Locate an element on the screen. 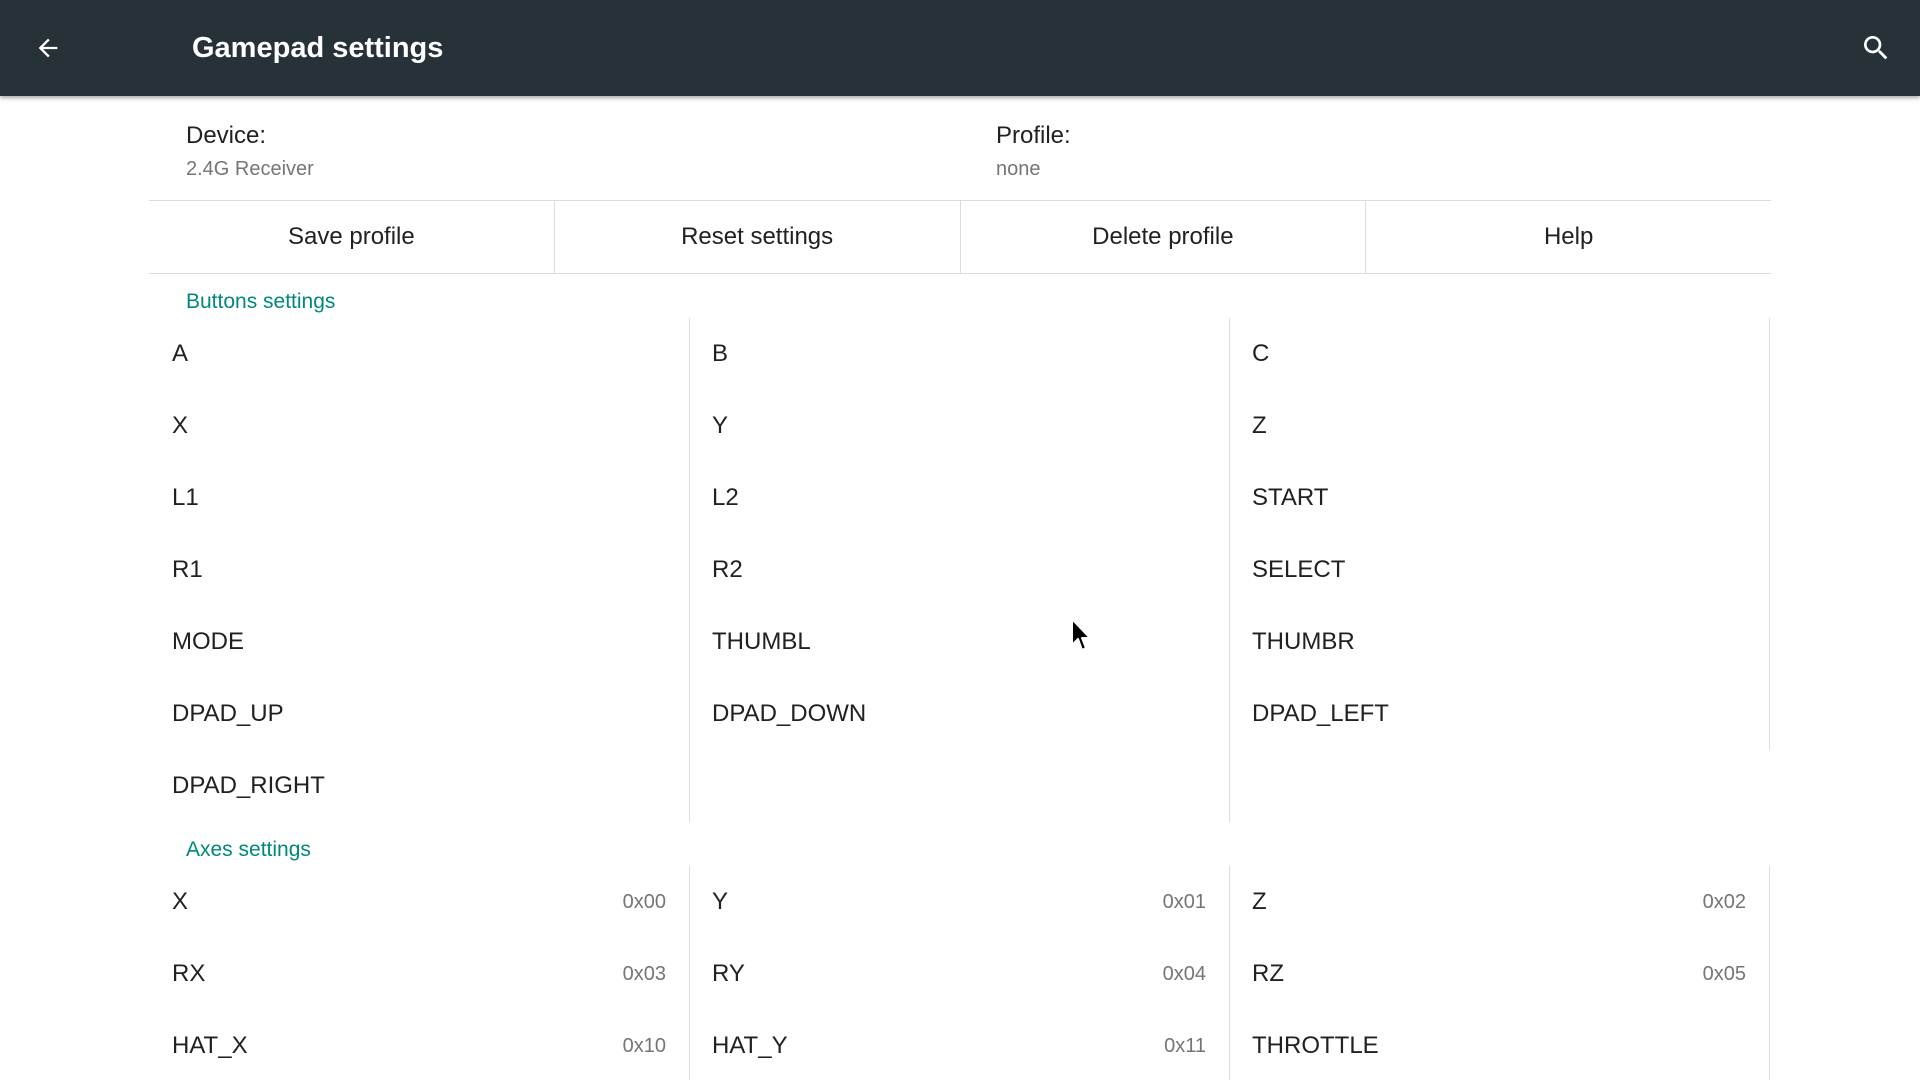 This screenshot has width=1920, height=1082. axis-setting-rz: RZ 0x05 is located at coordinates (1499, 974).